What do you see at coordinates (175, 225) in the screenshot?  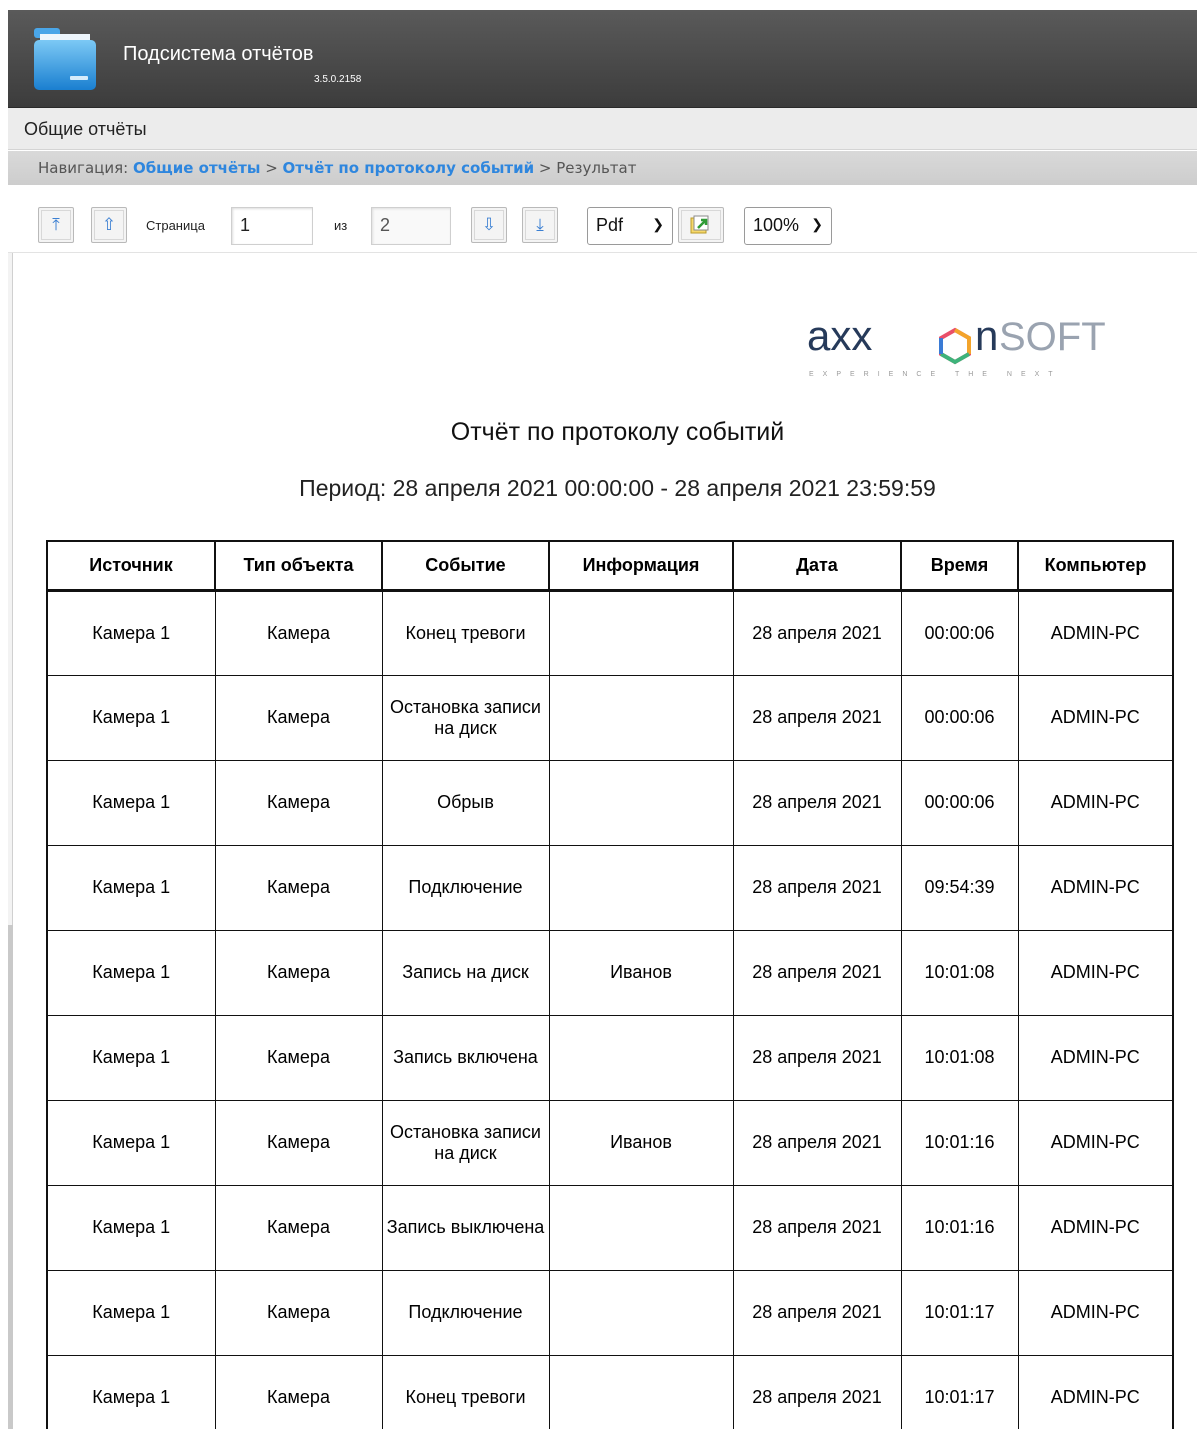 I see `page-label: Страница` at bounding box center [175, 225].